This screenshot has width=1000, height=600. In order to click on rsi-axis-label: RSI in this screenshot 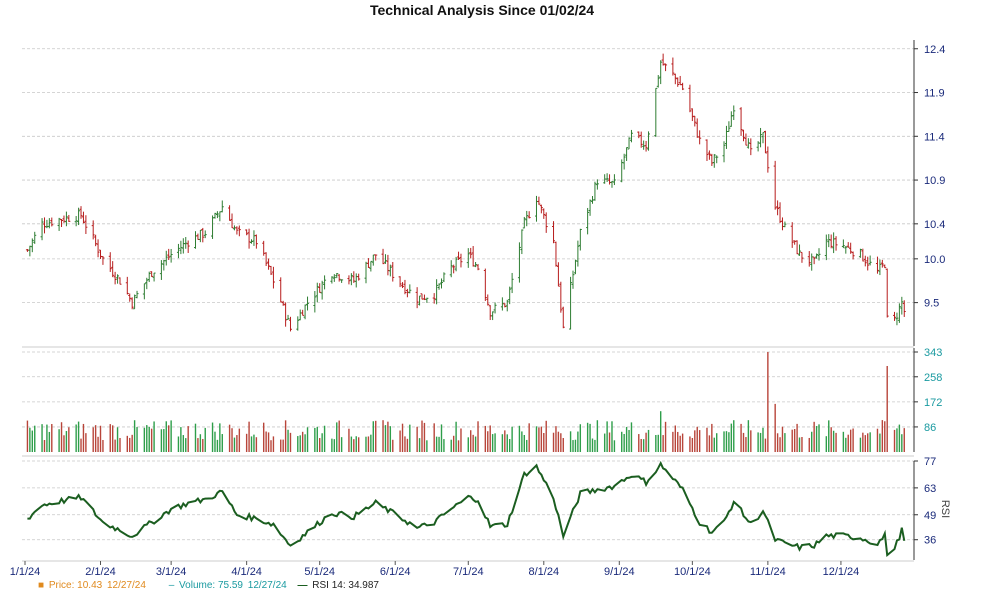, I will do `click(945, 509)`.